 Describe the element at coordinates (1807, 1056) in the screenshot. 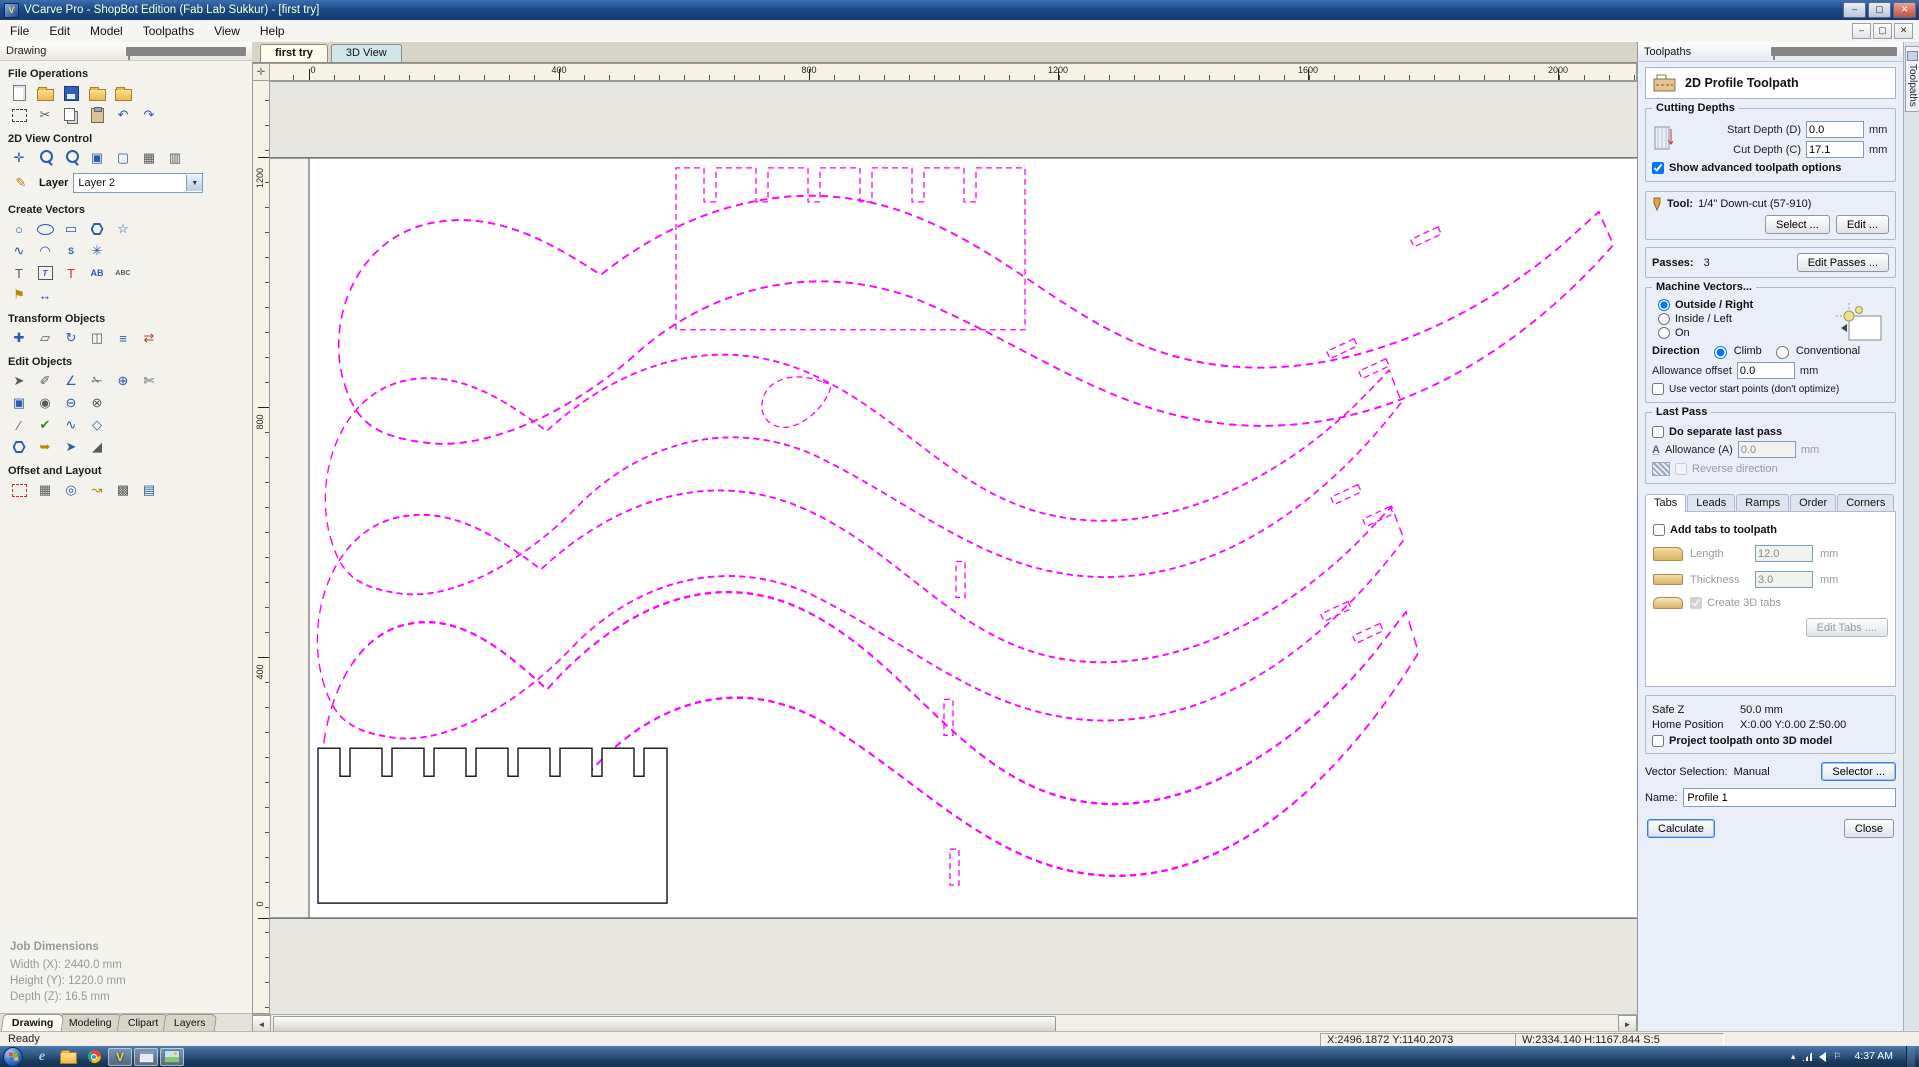

I see `network-icon` at that location.